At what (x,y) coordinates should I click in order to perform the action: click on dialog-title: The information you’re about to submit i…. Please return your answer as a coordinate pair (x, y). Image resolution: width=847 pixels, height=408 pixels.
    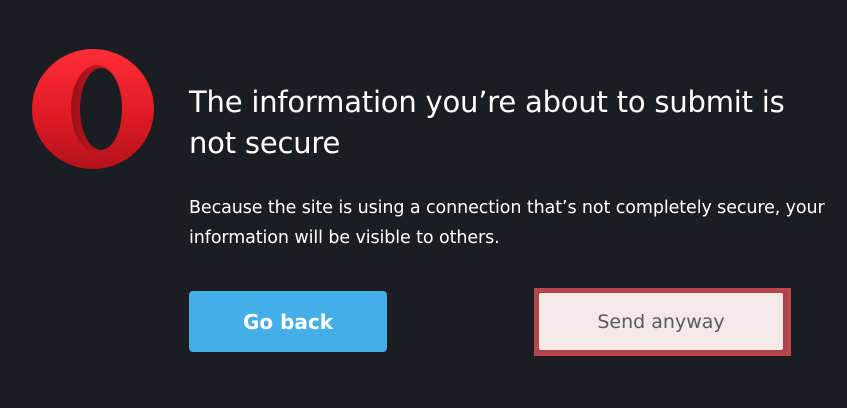
    Looking at the image, I should click on (487, 122).